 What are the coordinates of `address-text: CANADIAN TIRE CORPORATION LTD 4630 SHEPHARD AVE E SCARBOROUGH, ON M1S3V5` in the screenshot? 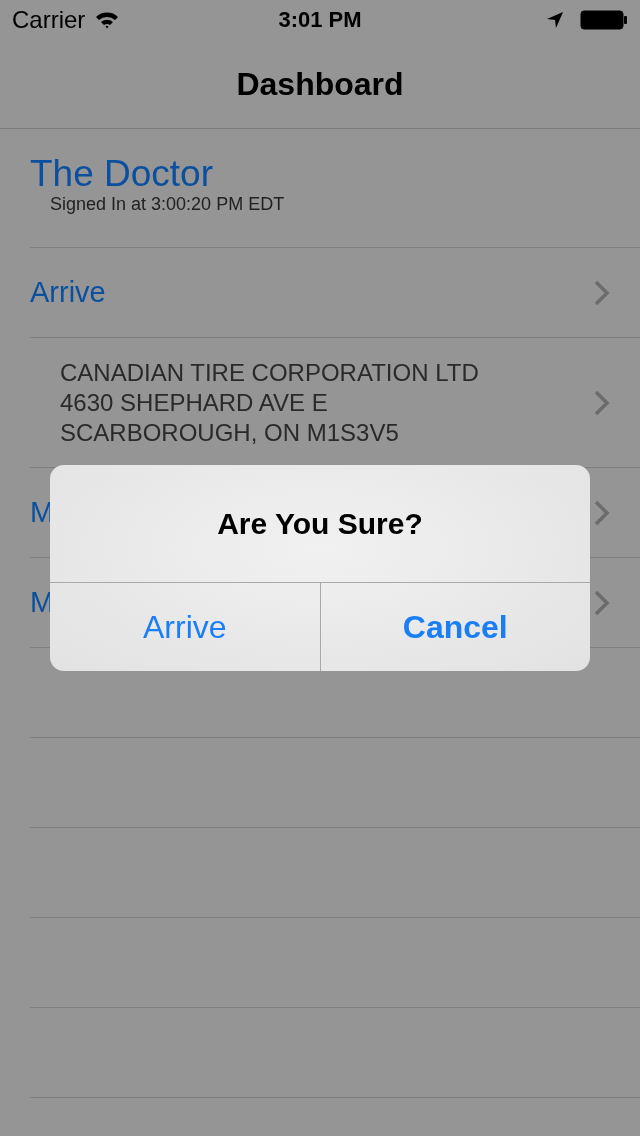 It's located at (269, 402).